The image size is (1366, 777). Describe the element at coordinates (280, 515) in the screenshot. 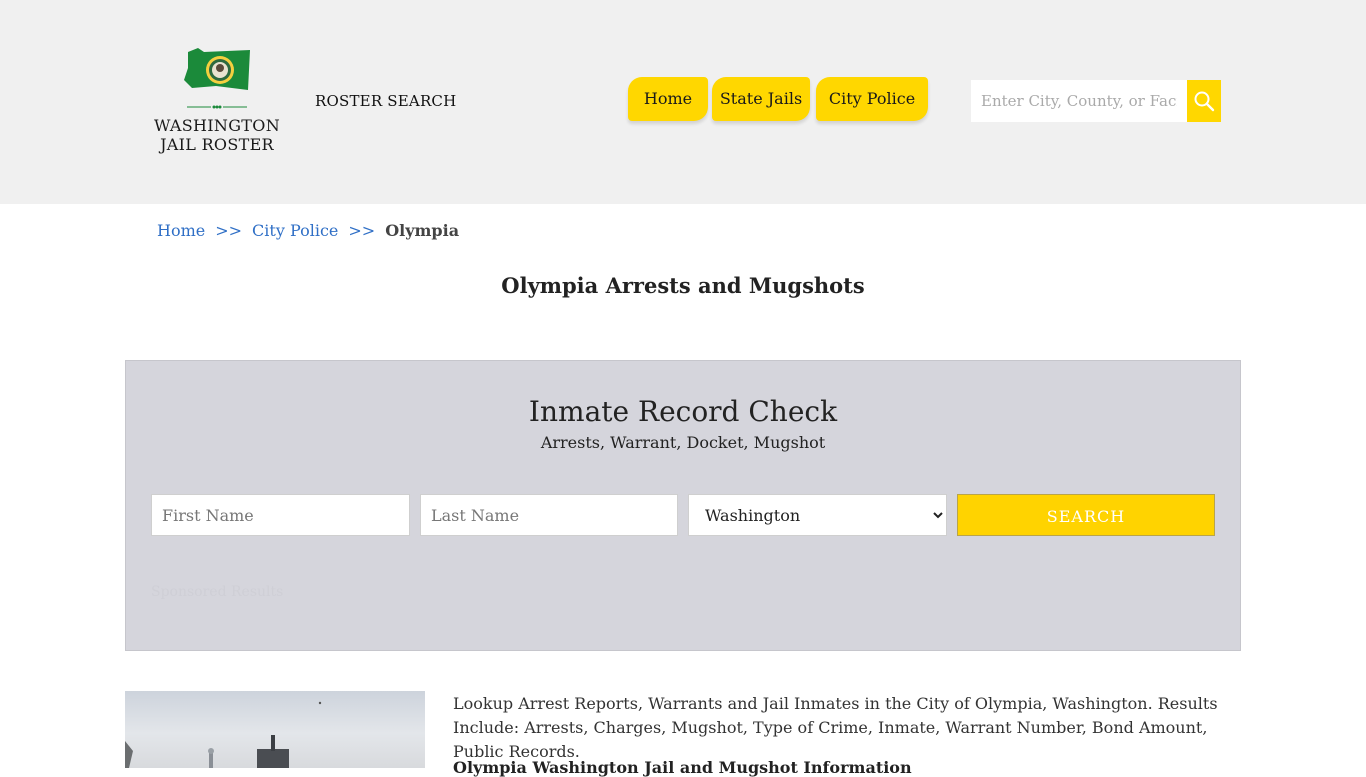

I see `first-name-input` at that location.